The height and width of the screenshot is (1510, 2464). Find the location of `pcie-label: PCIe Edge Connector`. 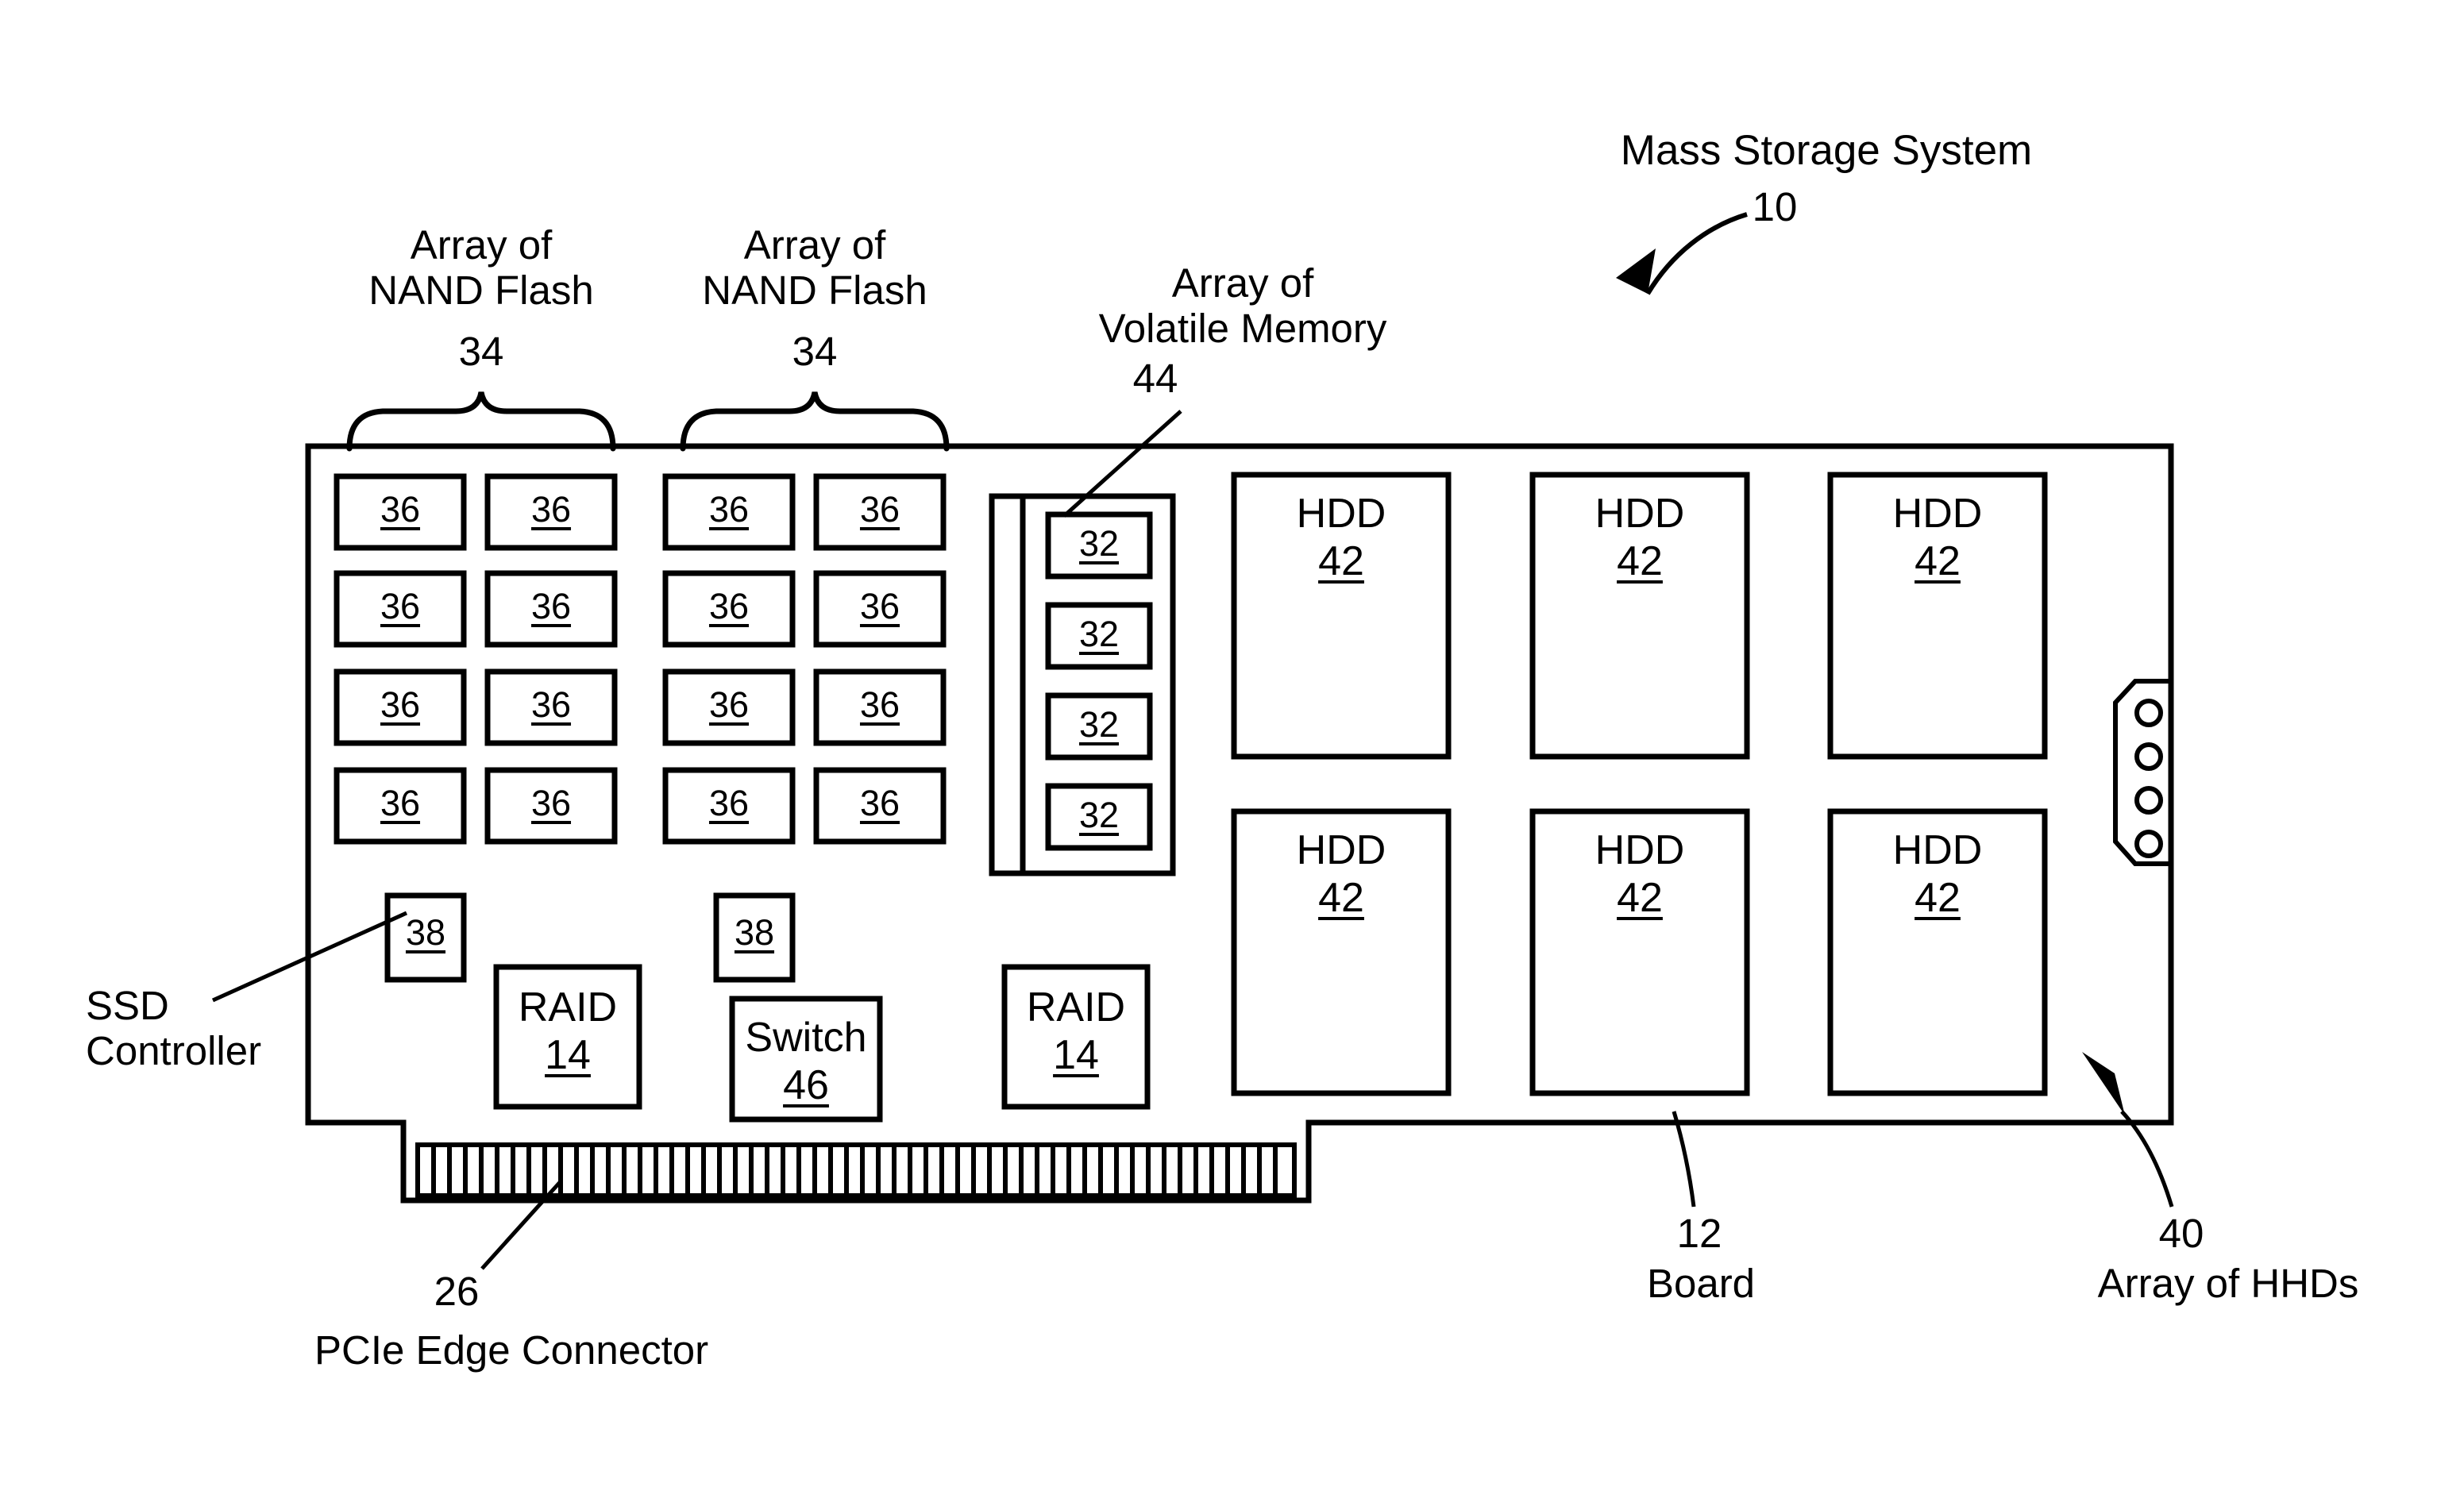

pcie-label: PCIe Edge Connector is located at coordinates (511, 1350).